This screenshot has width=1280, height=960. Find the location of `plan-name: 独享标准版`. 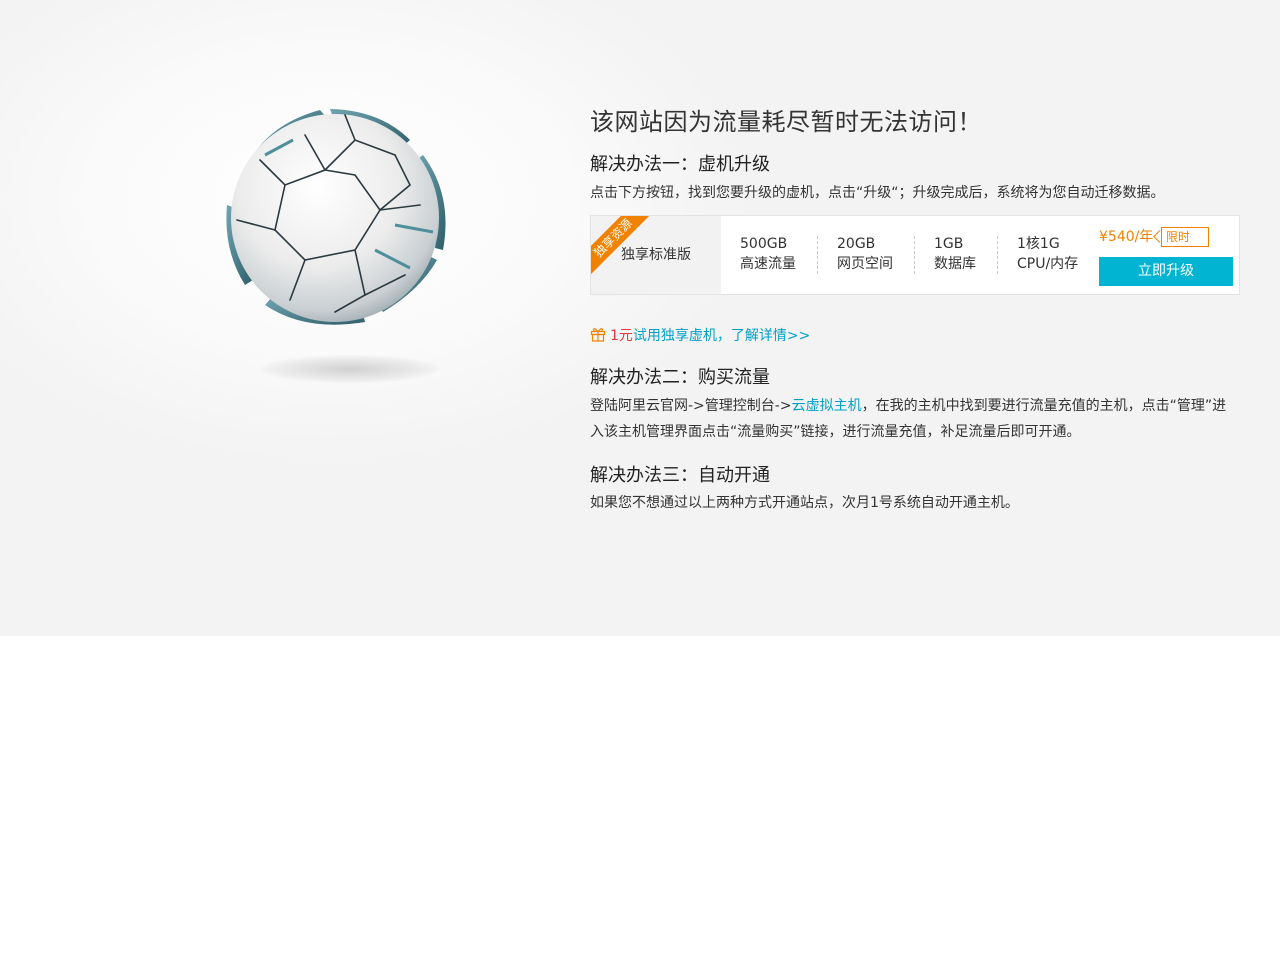

plan-name: 独享标准版 is located at coordinates (656, 255).